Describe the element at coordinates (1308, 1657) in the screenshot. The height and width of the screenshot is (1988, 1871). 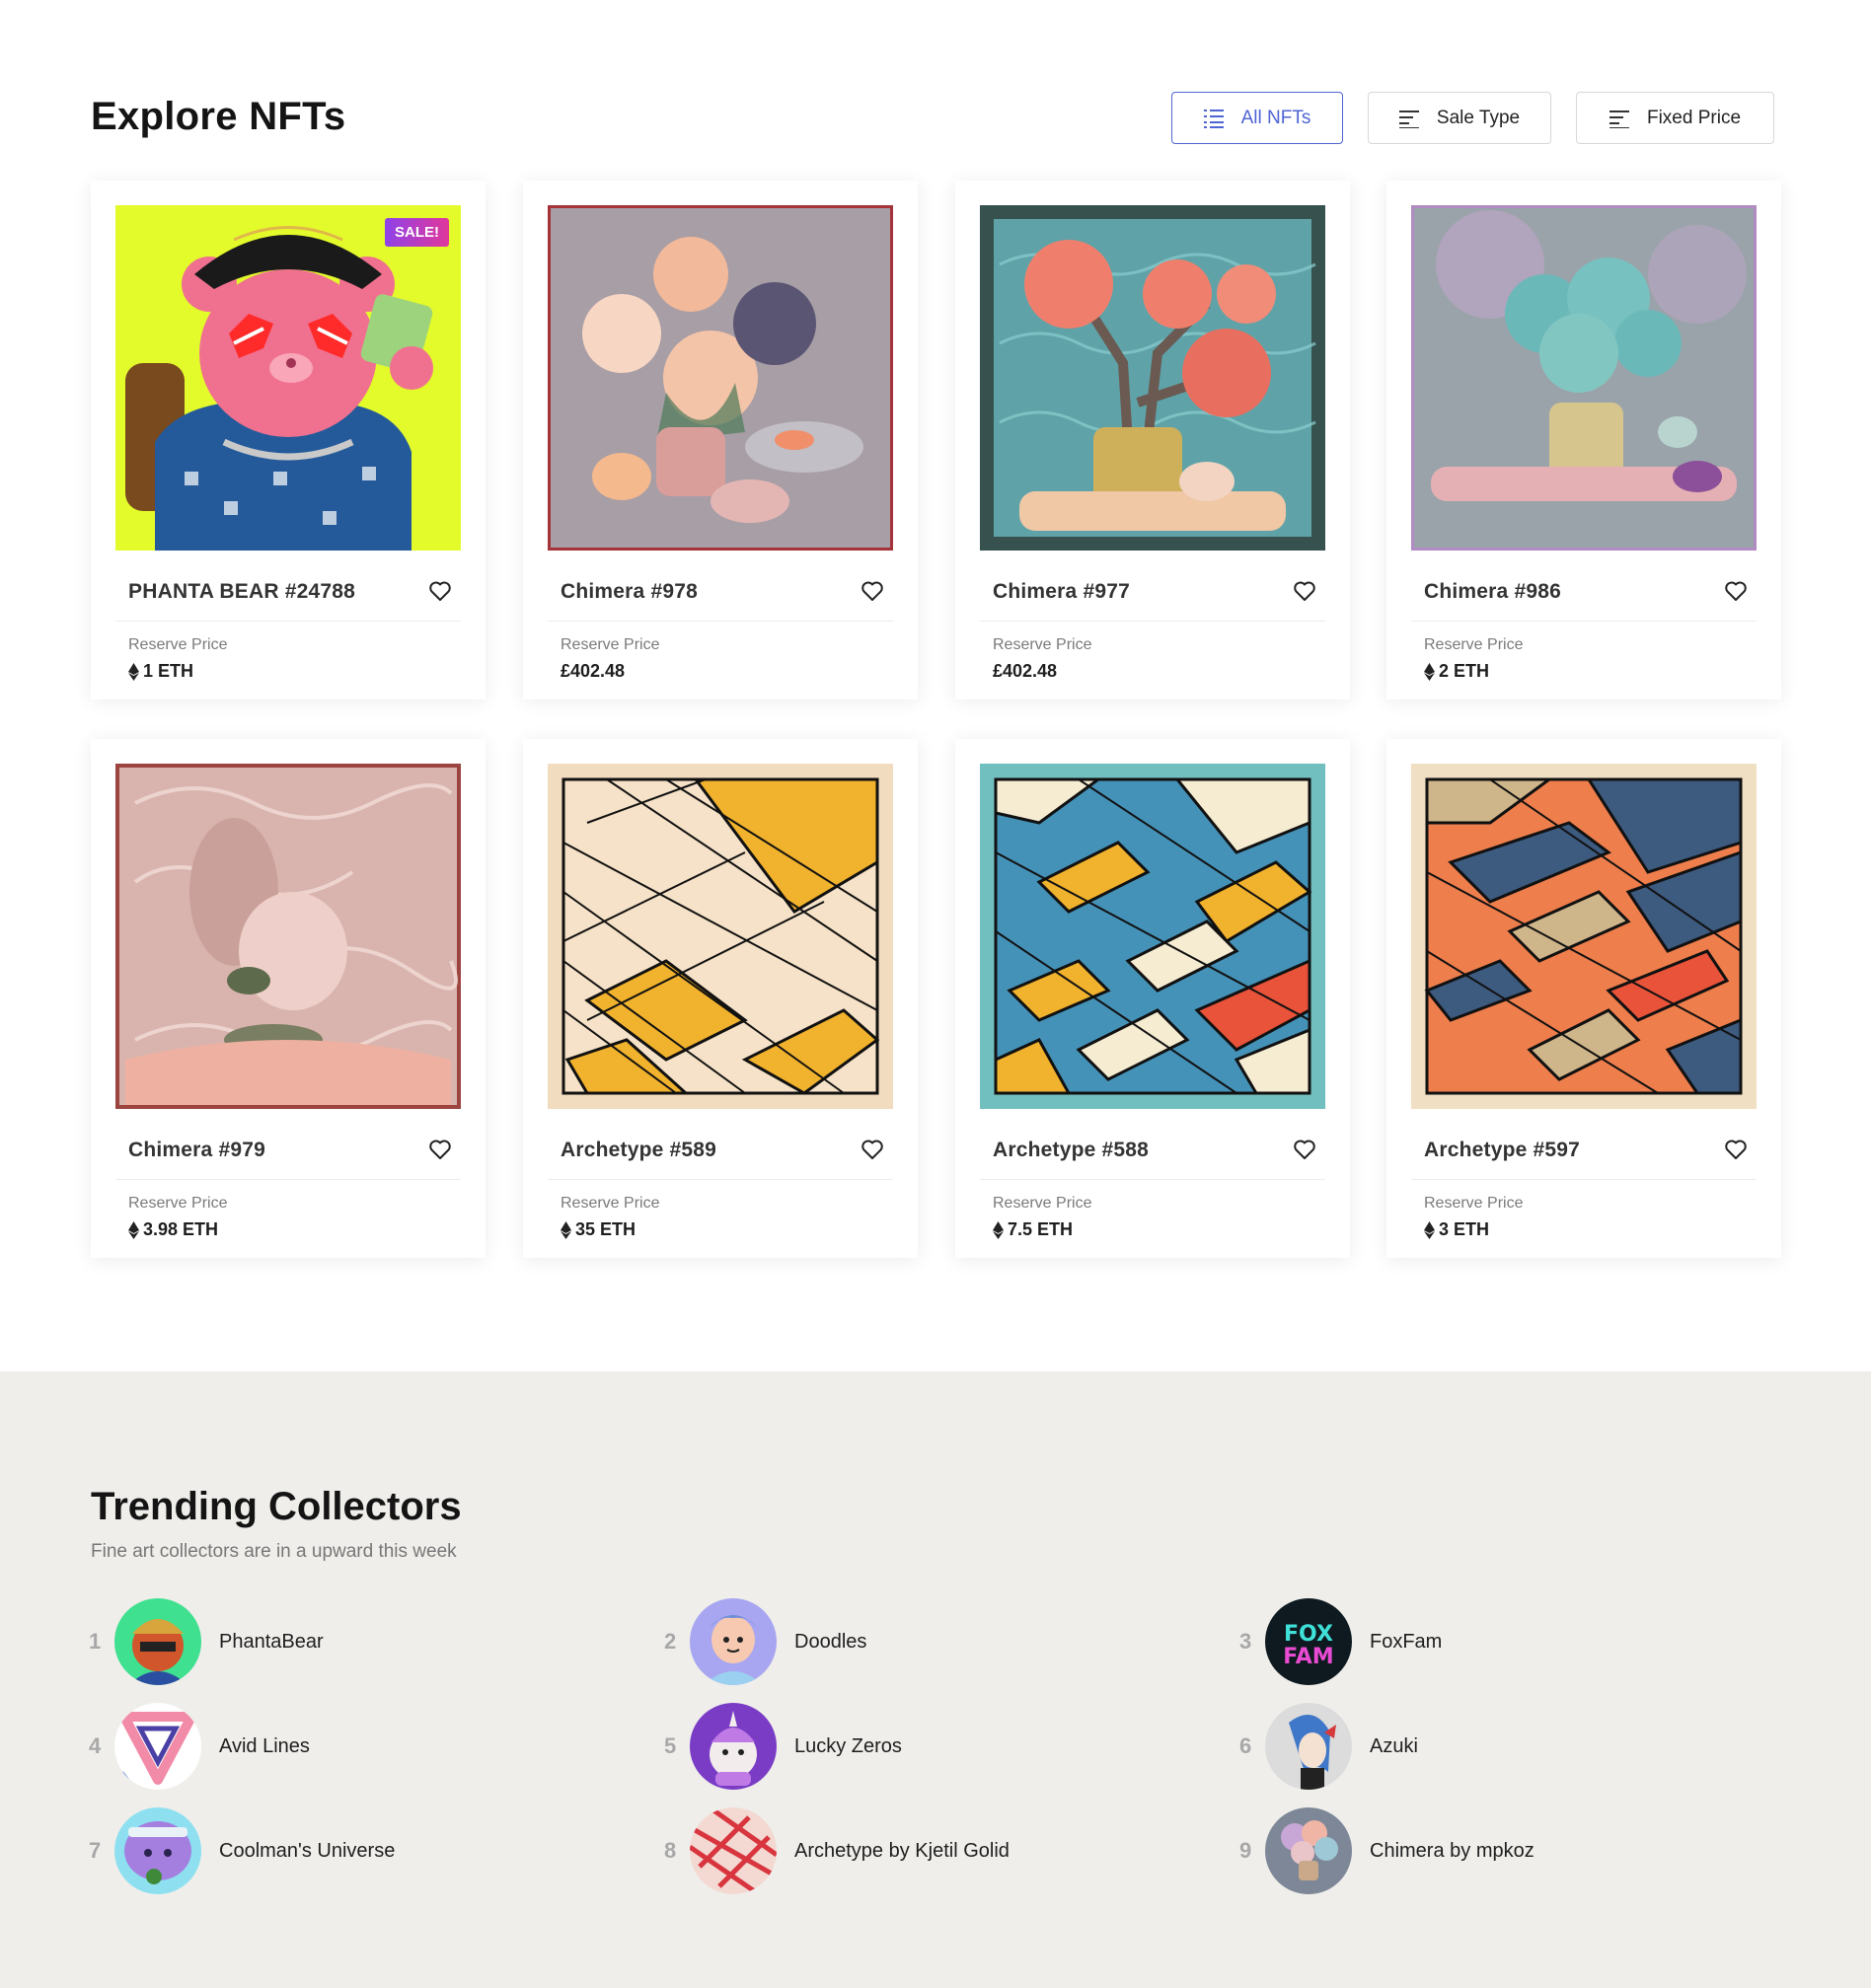
I see `svg-text: FAM` at that location.